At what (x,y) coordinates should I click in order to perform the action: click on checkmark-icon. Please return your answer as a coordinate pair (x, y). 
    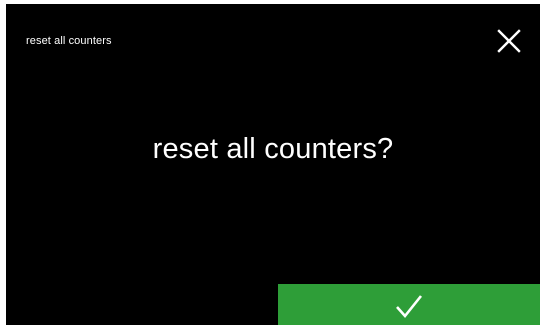
    Looking at the image, I should click on (409, 306).